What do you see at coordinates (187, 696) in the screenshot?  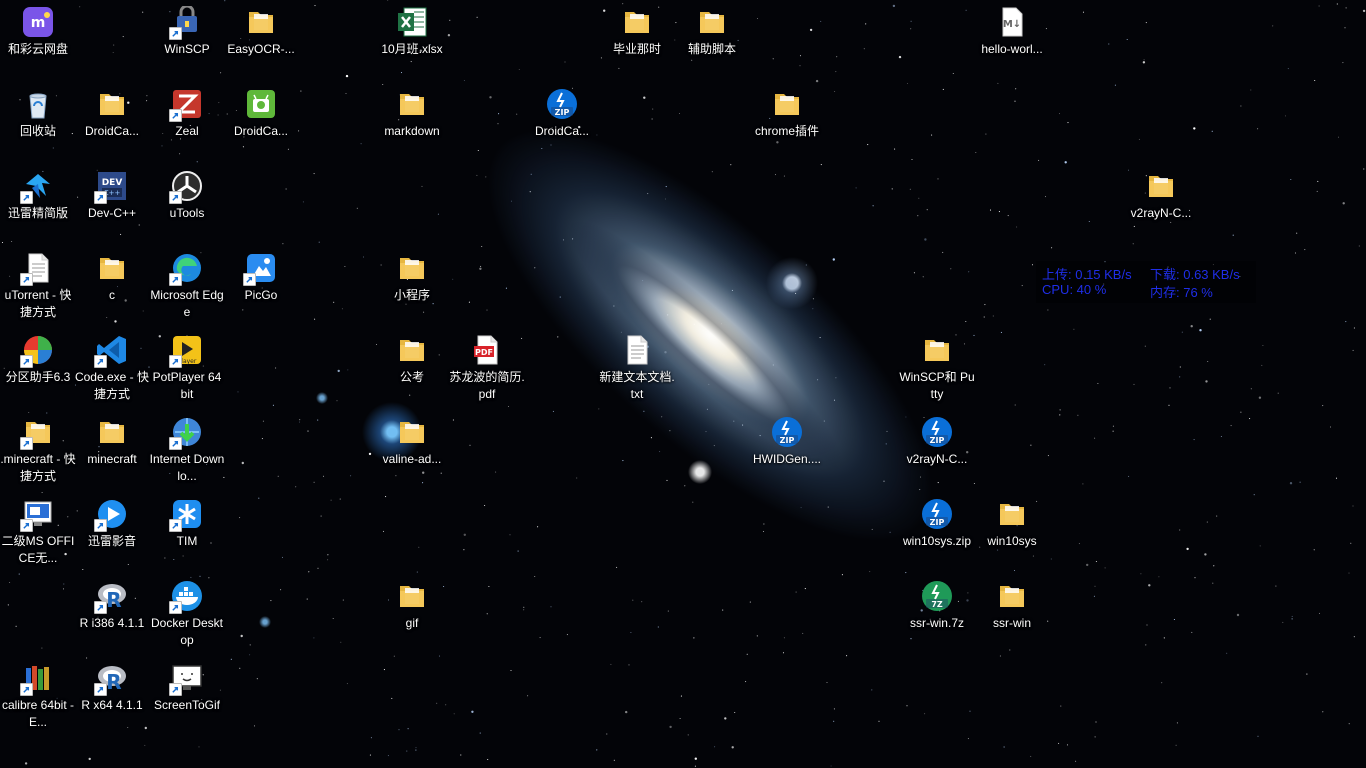 I see `desktop-icon-screentogif: ScreenToGif` at bounding box center [187, 696].